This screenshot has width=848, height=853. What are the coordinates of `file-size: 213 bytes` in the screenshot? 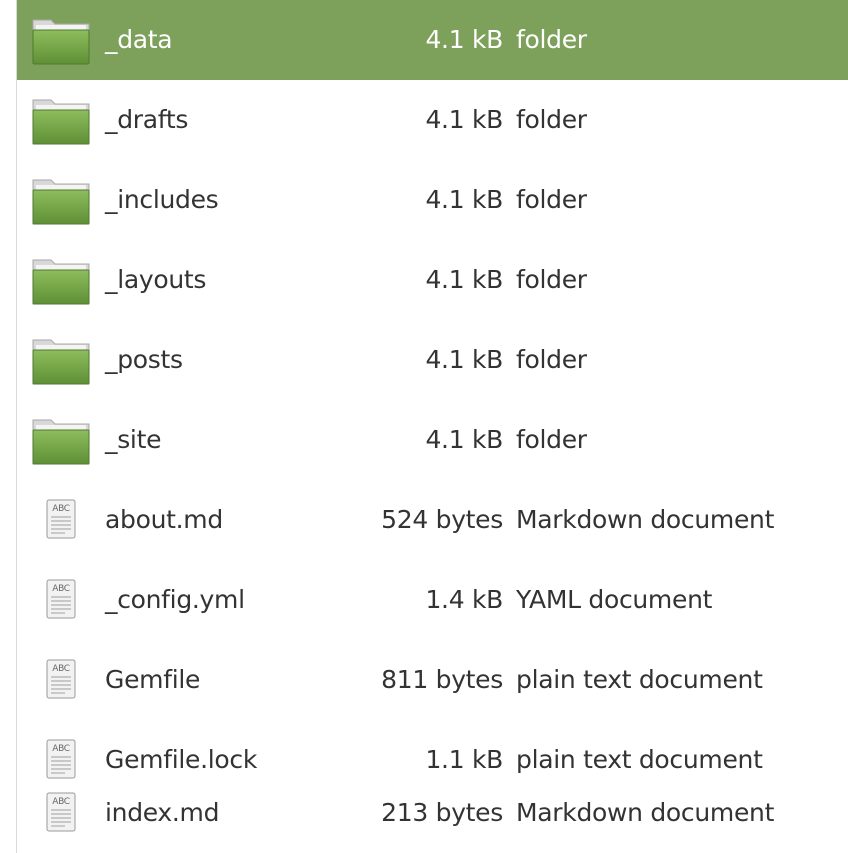 It's located at (442, 812).